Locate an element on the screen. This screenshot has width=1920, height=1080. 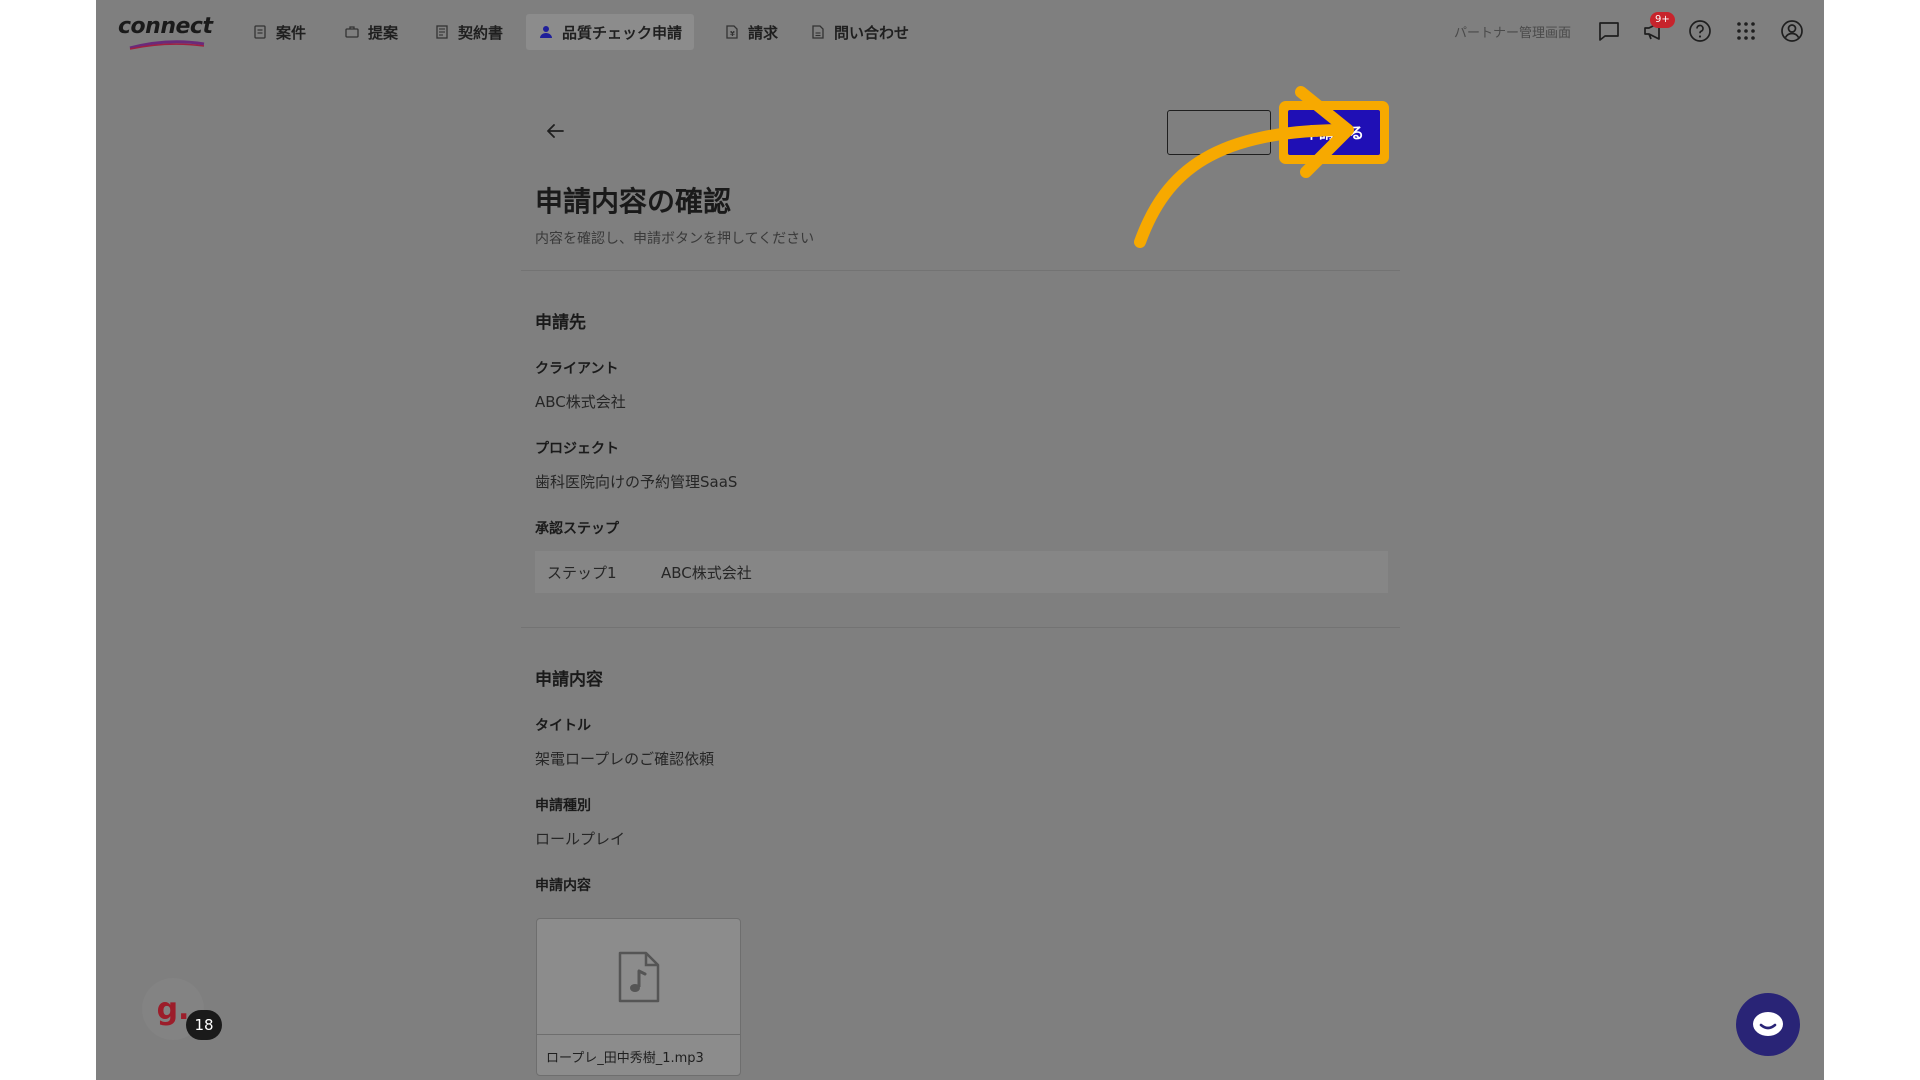
partner-admin-link: パートナー管理画面 is located at coordinates (1512, 31).